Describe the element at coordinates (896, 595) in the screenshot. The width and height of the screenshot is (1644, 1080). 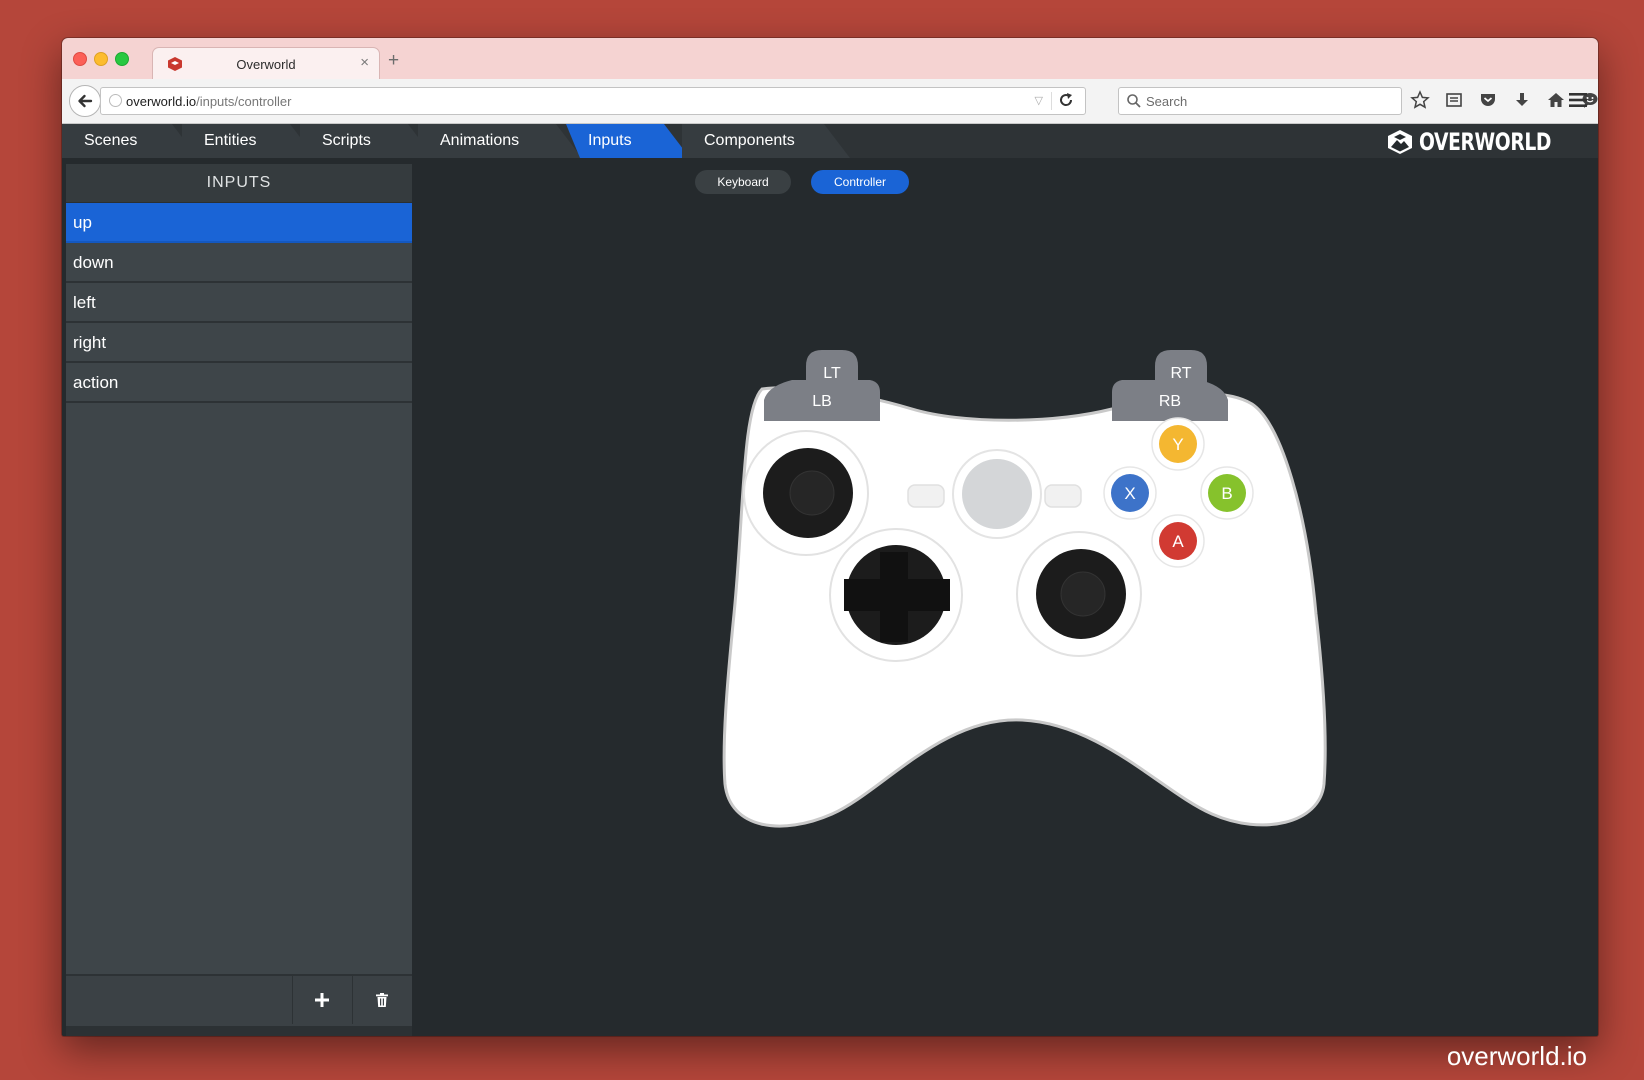
I see `d-pad` at that location.